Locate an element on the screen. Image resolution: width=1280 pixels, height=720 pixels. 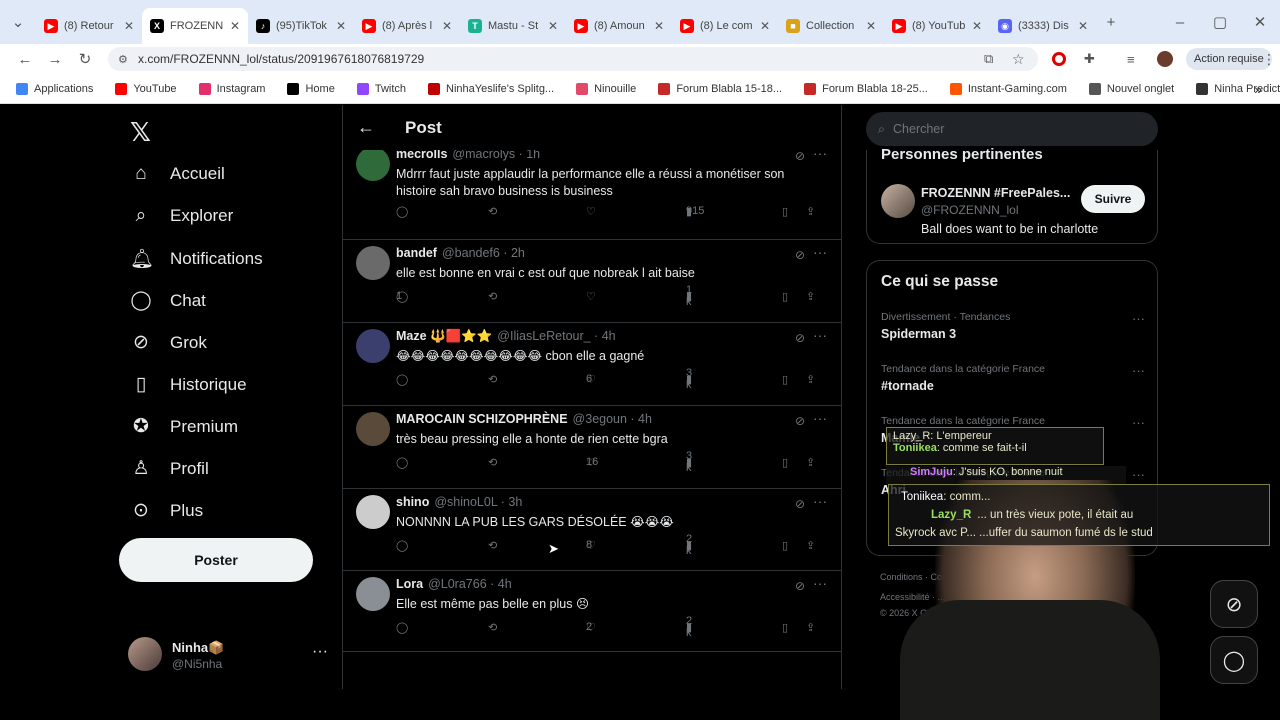
nav-item-notifications: 🔔︎ Notifications is located at coordinates (196, 259).